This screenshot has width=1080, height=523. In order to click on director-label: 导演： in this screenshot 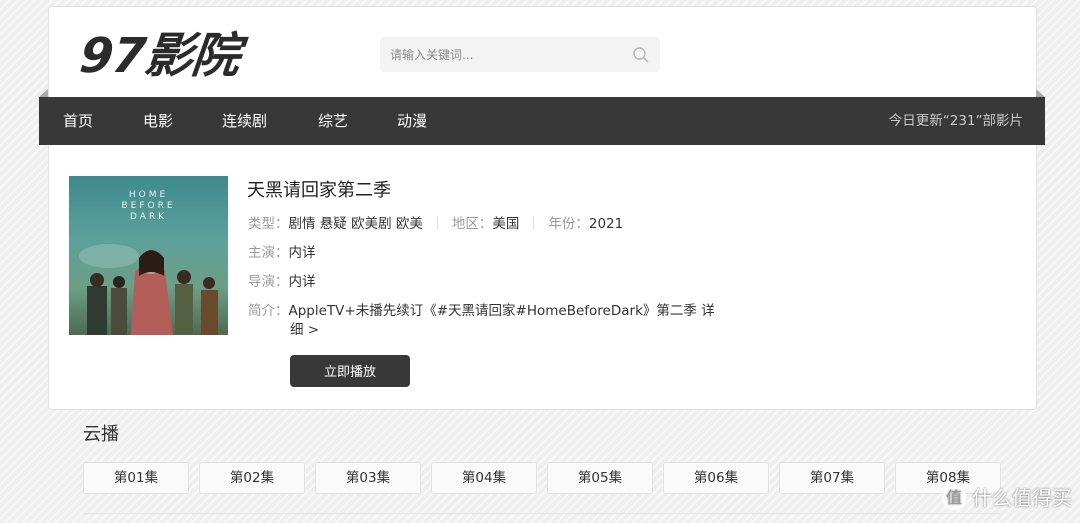, I will do `click(268, 282)`.